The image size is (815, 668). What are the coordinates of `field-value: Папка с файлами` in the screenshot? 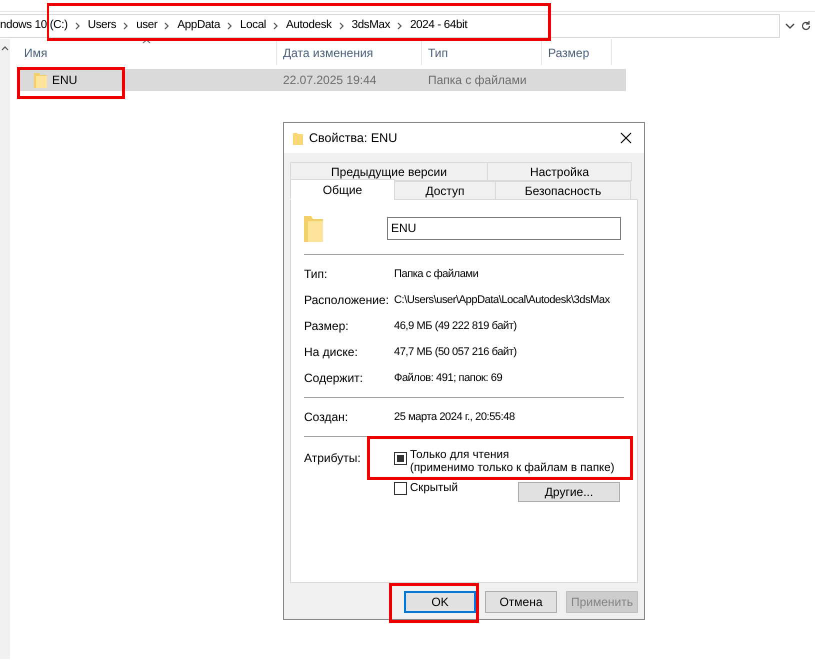 It's located at (436, 274).